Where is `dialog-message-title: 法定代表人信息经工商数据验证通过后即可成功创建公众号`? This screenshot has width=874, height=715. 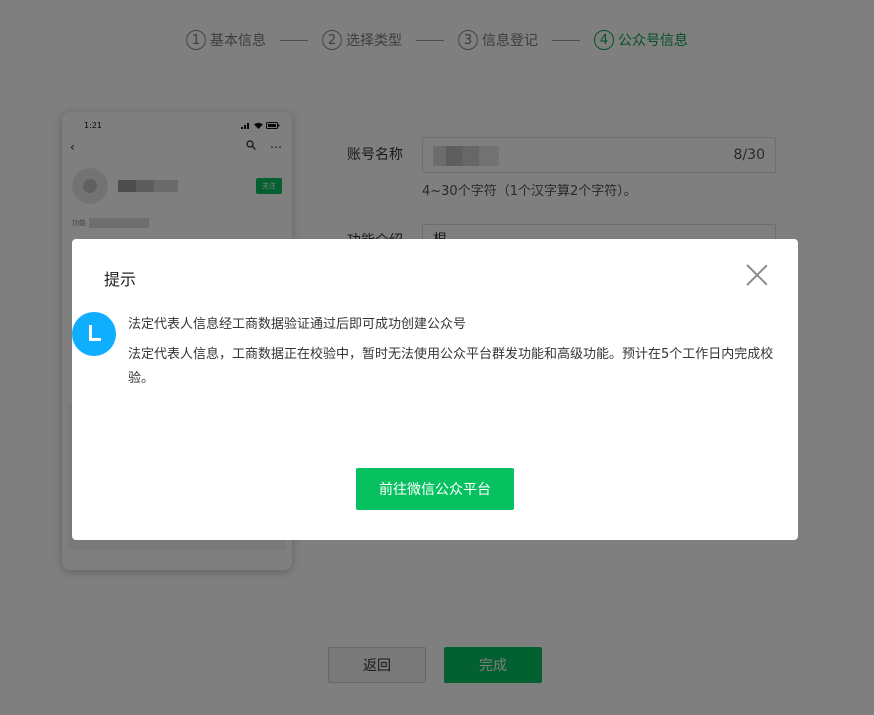
dialog-message-title: 法定代表人信息经工商数据验证通过后即可成功创建公众号 is located at coordinates (297, 324).